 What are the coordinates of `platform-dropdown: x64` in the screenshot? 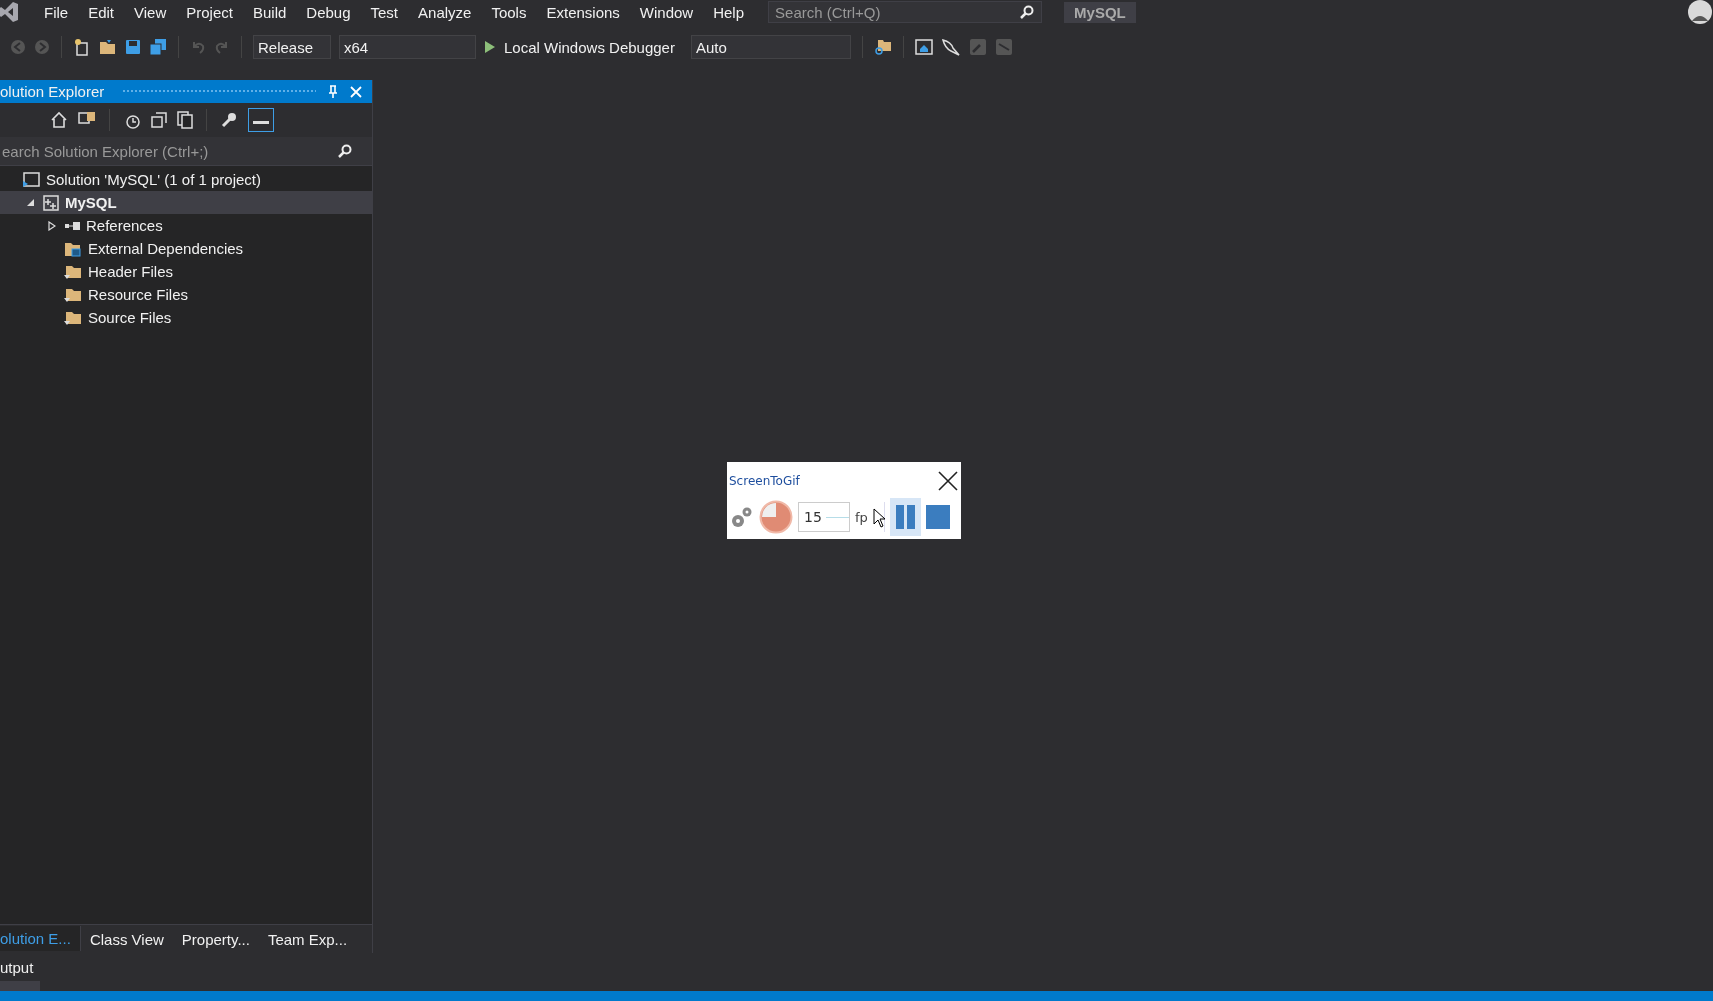 It's located at (407, 47).